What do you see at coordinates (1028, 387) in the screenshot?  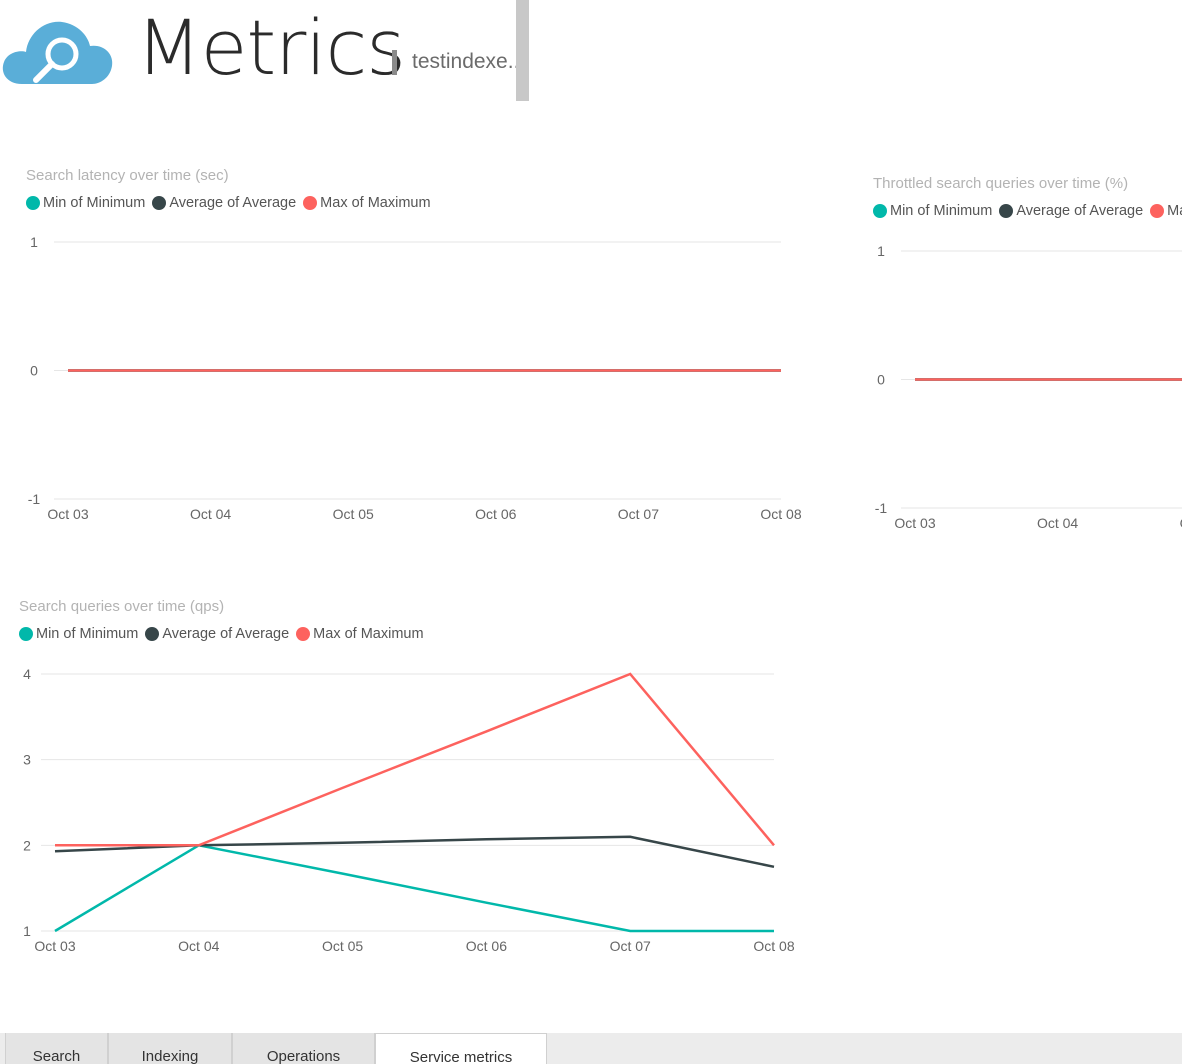 I see `chart-plot: -101Oct 03Oct 04Oct 05Oct 06Oct 07Oct 08` at bounding box center [1028, 387].